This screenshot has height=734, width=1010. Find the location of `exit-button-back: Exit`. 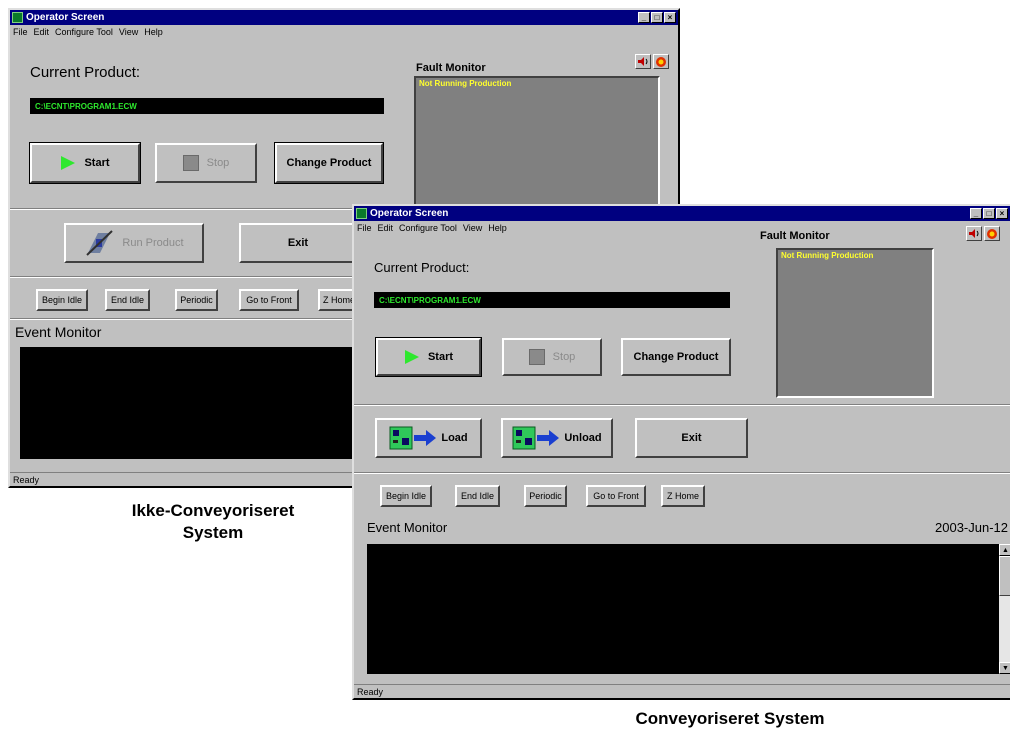

exit-button-back: Exit is located at coordinates (298, 243).